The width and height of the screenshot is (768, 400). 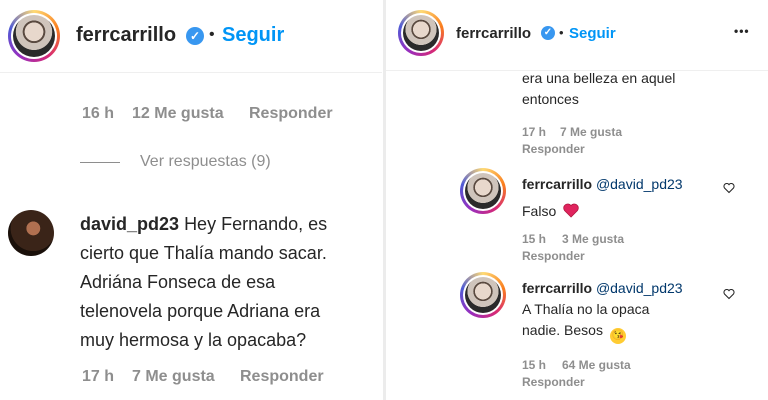 I want to click on comment-line: Adriána Fonseca de esa, so click(x=178, y=282).